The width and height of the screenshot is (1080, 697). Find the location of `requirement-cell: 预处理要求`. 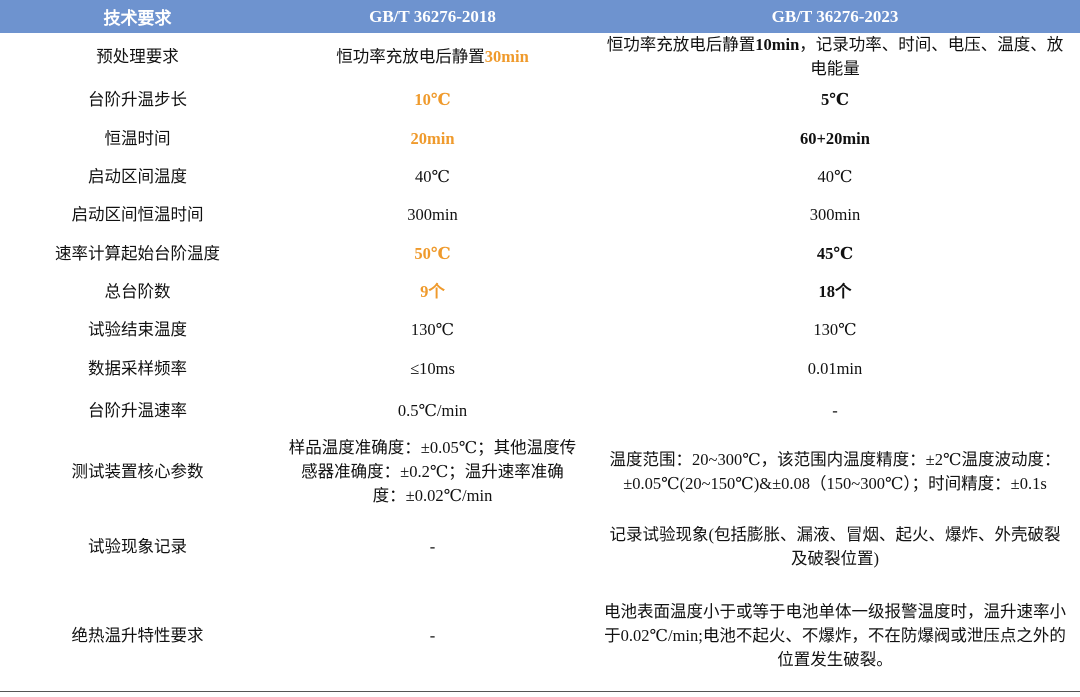

requirement-cell: 预处理要求 is located at coordinates (137, 56).